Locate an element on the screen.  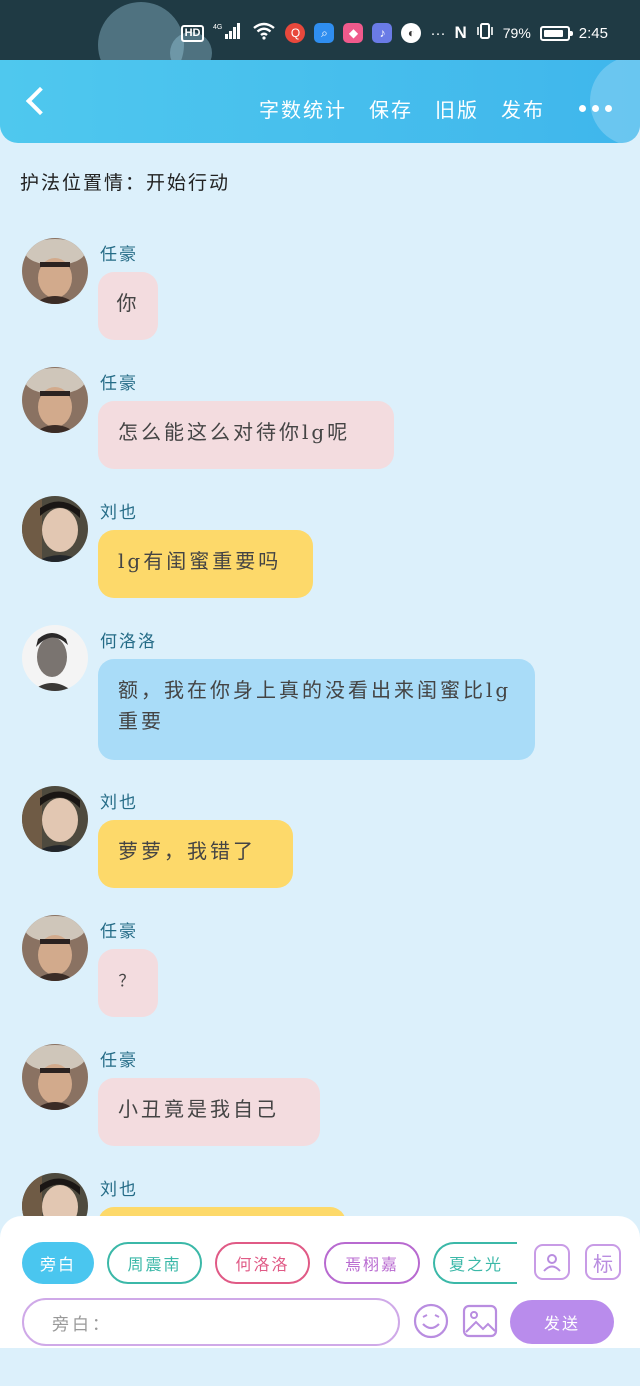
cell-signal-icon: 4G is located at coordinates (228, 33).